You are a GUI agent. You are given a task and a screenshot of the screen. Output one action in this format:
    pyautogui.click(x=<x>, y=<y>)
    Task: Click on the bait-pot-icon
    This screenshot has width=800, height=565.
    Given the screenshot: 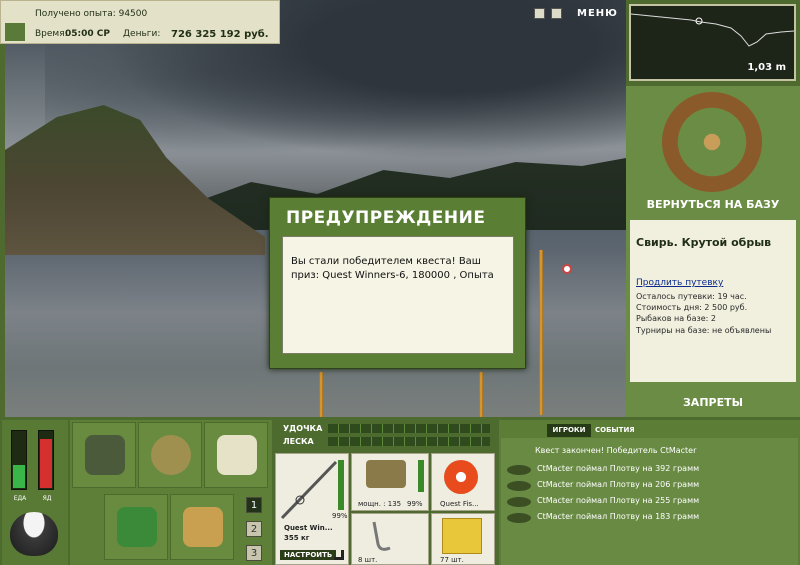 What is the action you would take?
    pyautogui.click(x=34, y=534)
    